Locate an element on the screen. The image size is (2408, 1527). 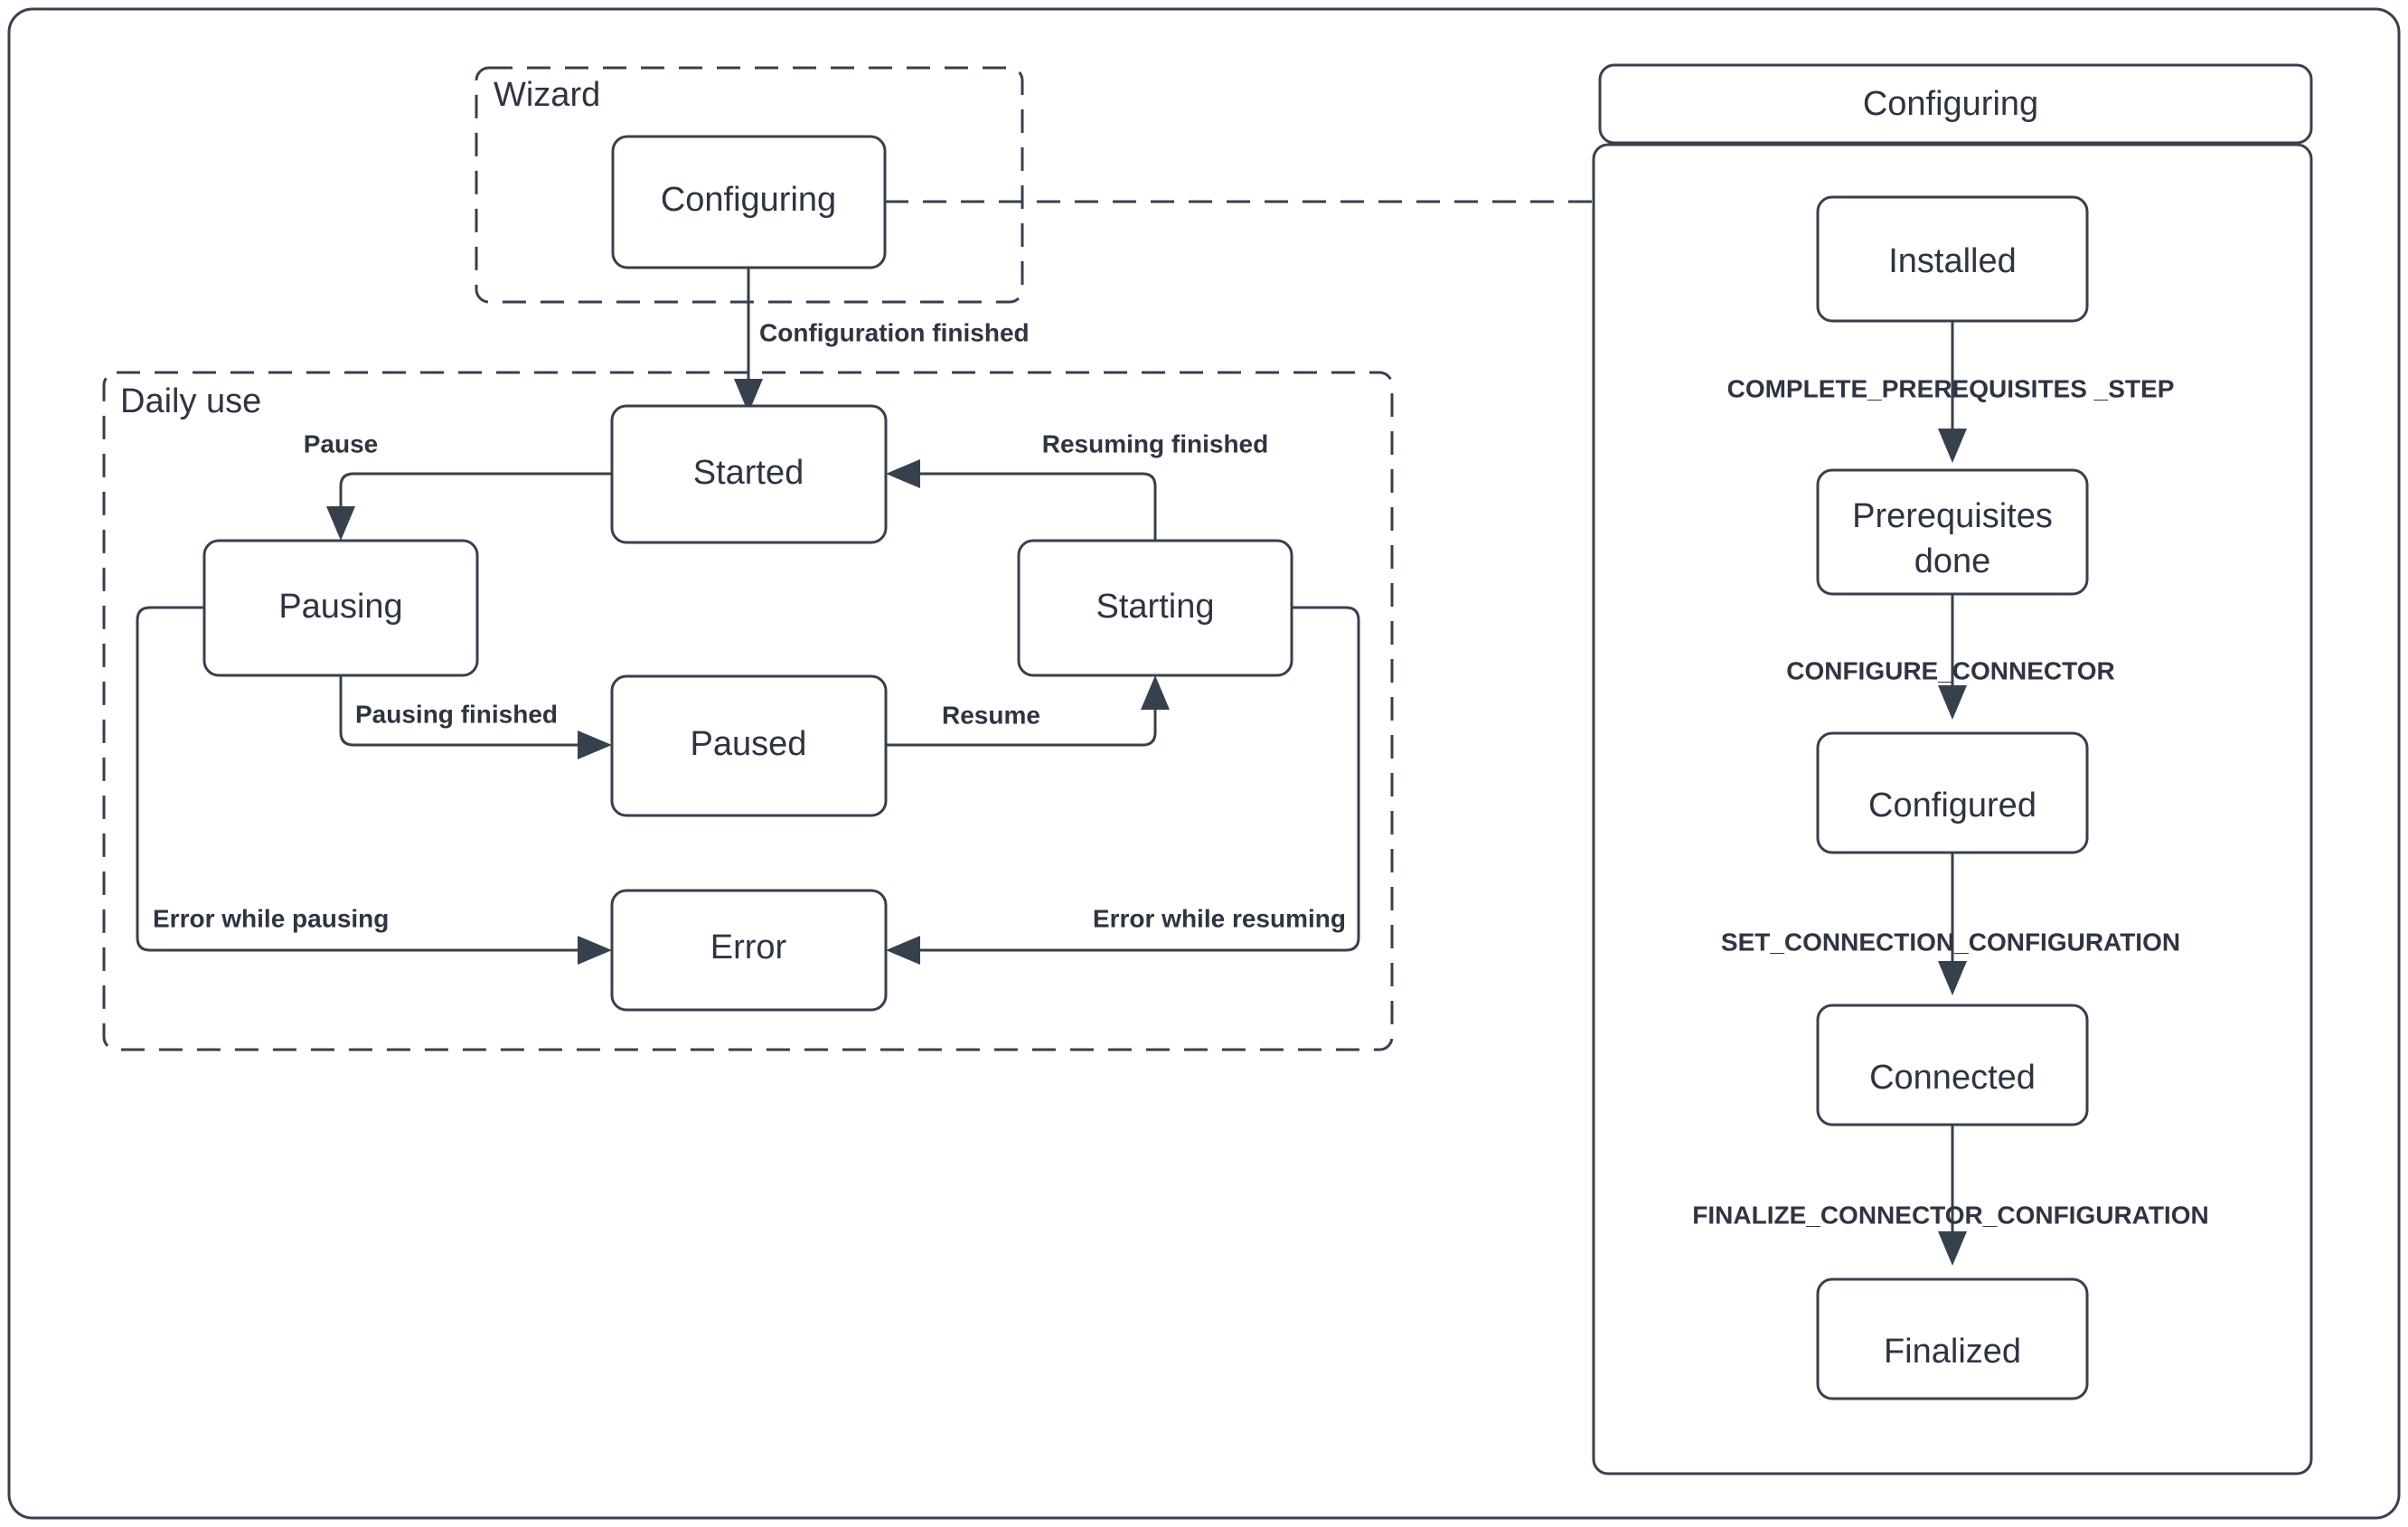
edge-label-configuration-finished: Configuration finished is located at coordinates (894, 332).